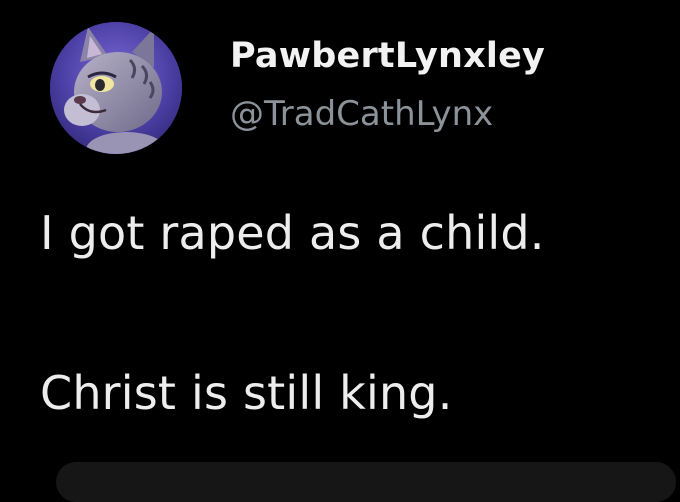  What do you see at coordinates (366, 482) in the screenshot?
I see `embedded-card-edge` at bounding box center [366, 482].